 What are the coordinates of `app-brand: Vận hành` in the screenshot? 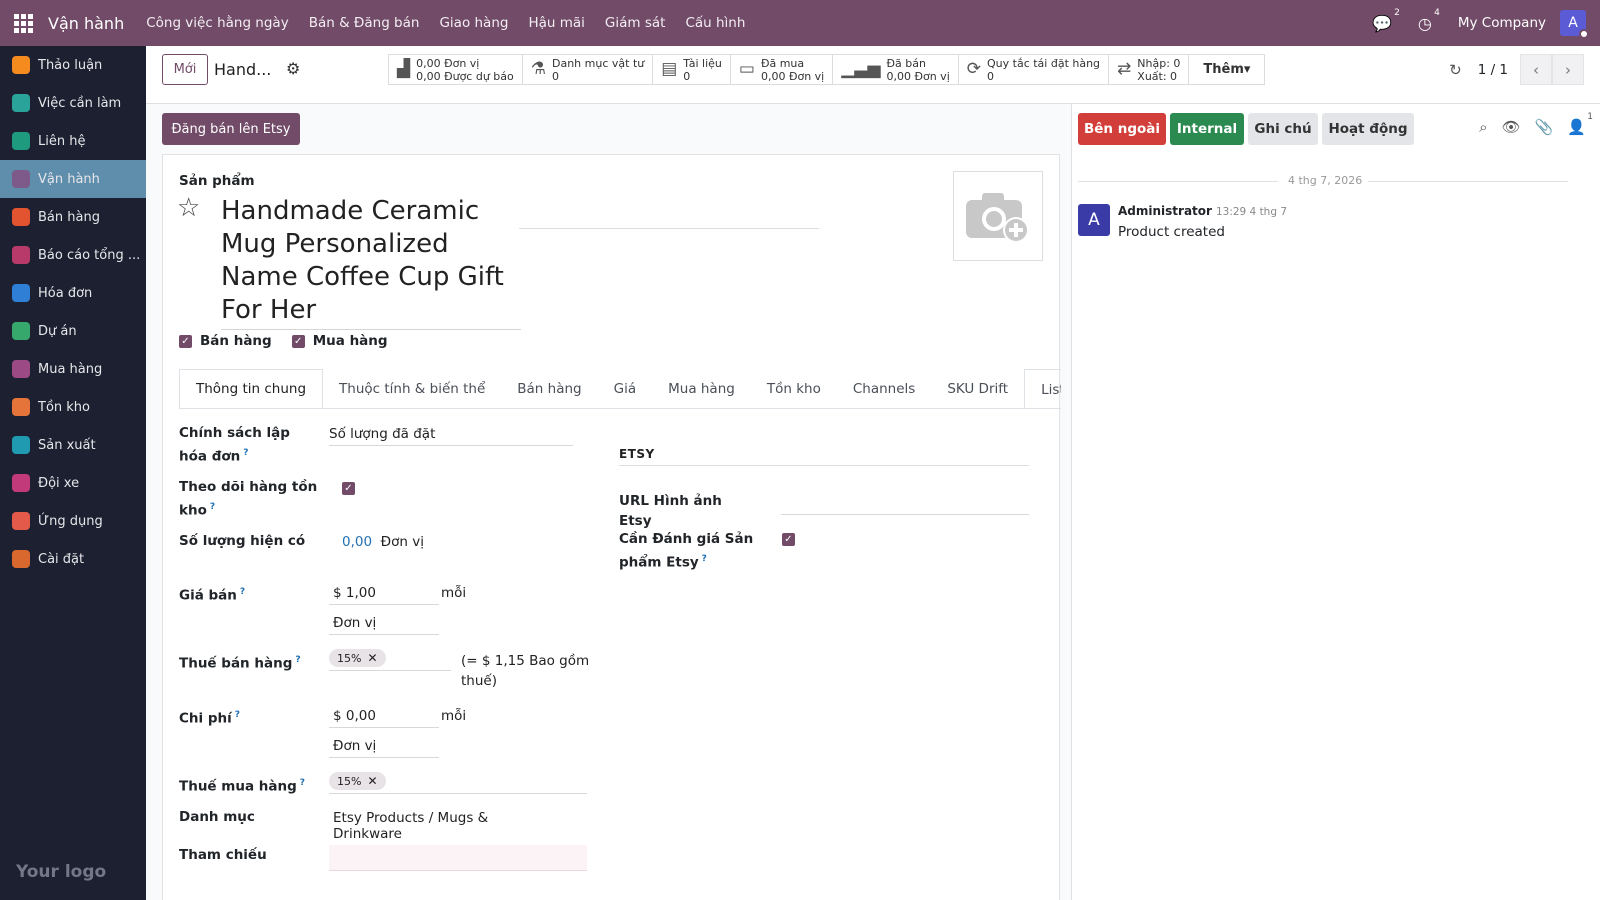 It's located at (86, 23).